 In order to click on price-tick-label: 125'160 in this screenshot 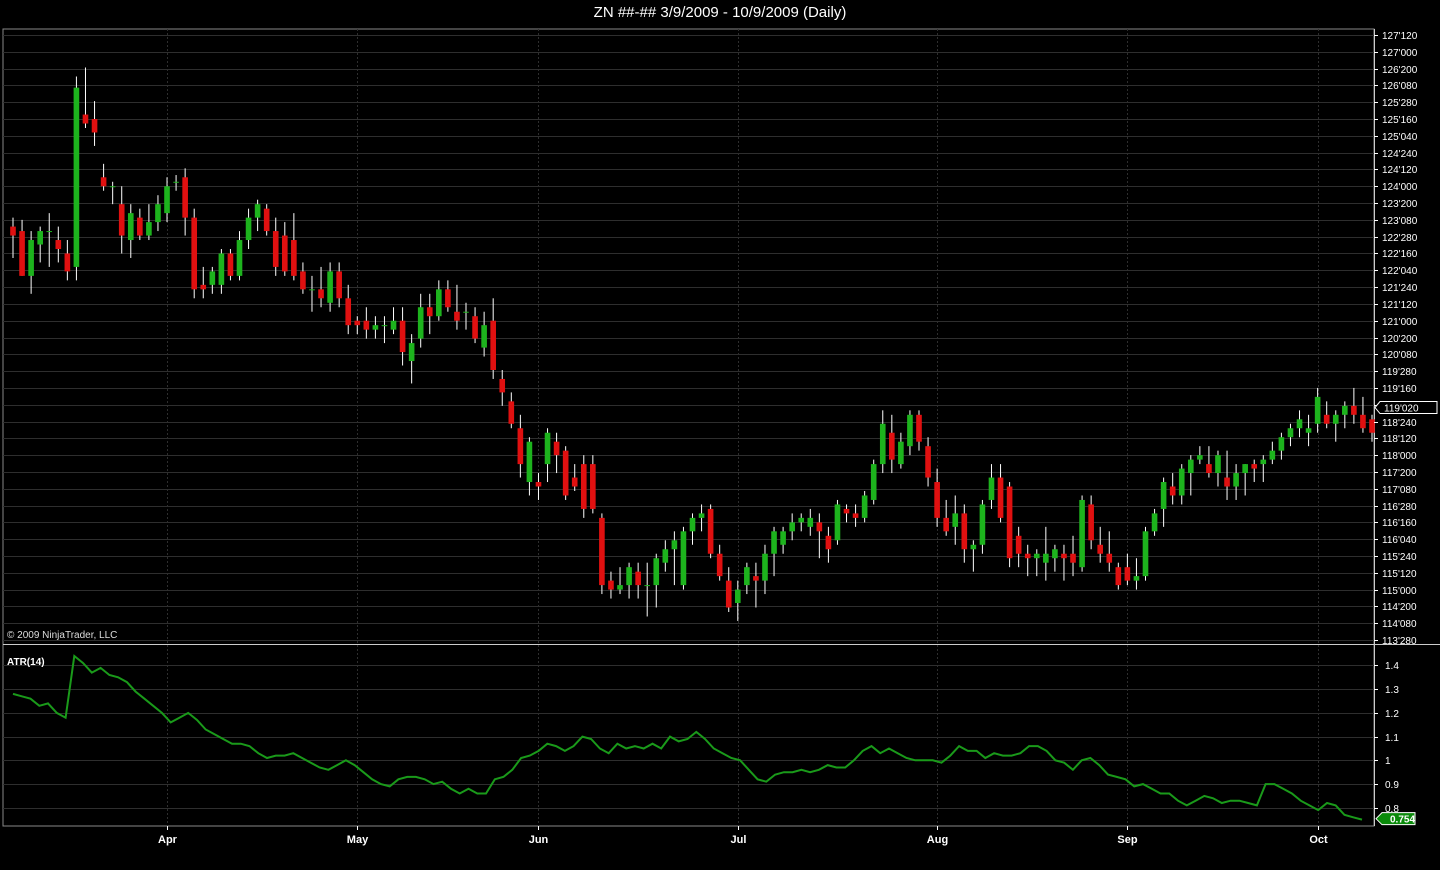, I will do `click(1400, 120)`.